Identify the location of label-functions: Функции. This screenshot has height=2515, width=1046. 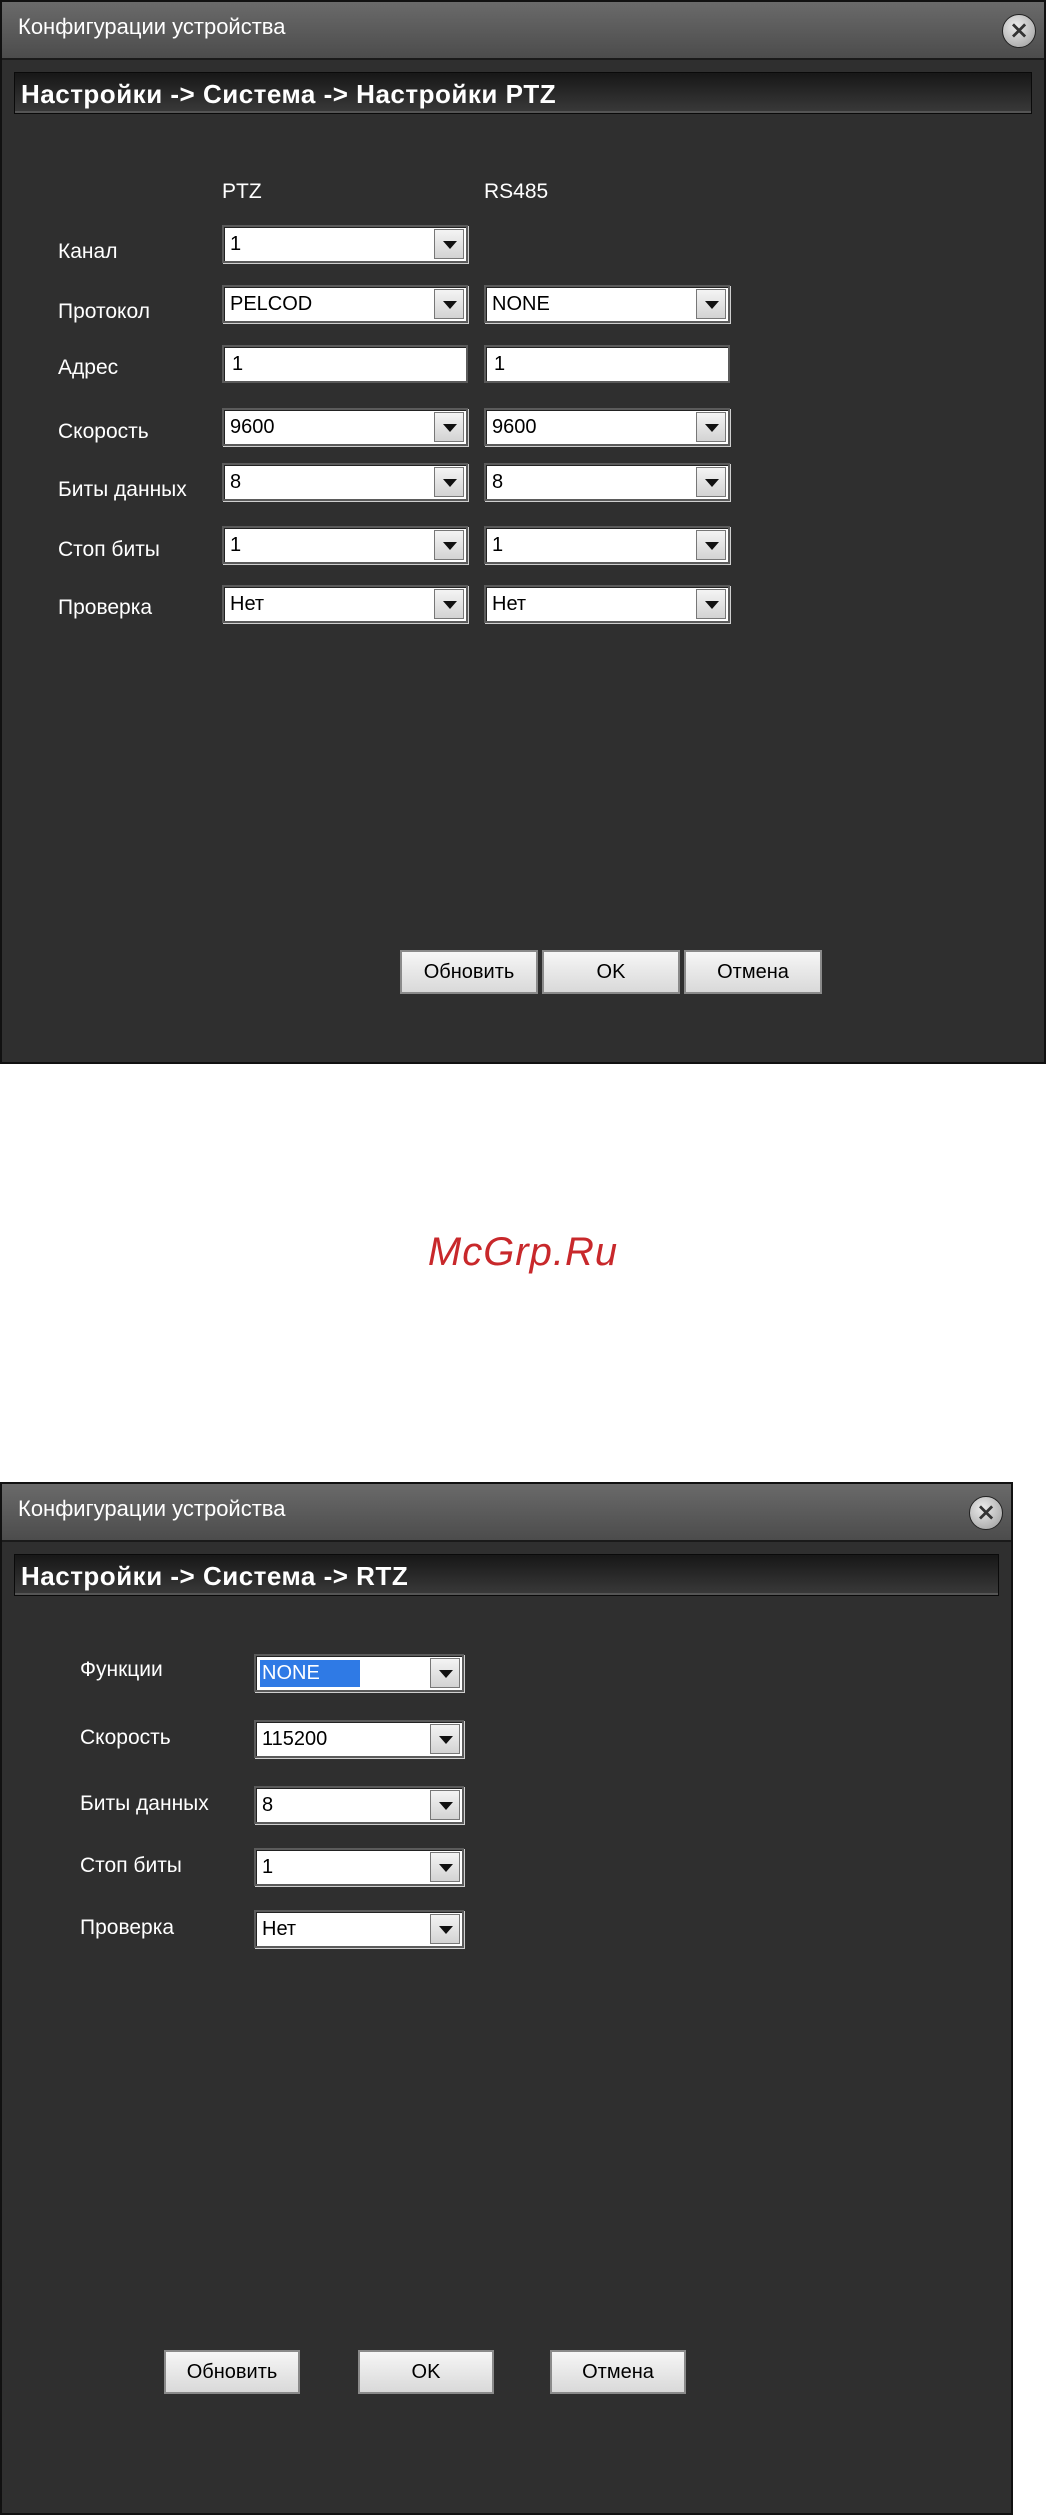
(121, 1669).